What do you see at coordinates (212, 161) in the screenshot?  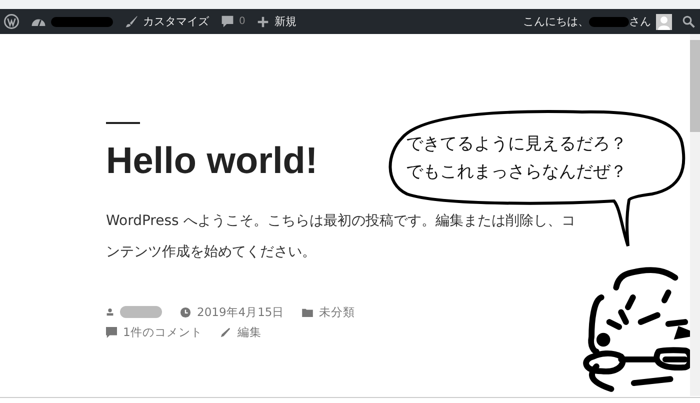 I see `post-title: Hello world!` at bounding box center [212, 161].